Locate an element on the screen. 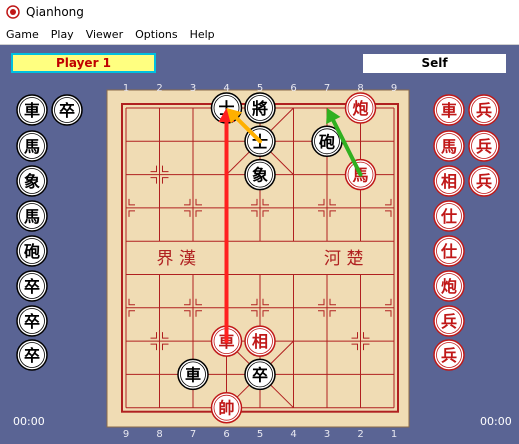 The image size is (519, 444). file-label-bottom: 9 is located at coordinates (126, 434).